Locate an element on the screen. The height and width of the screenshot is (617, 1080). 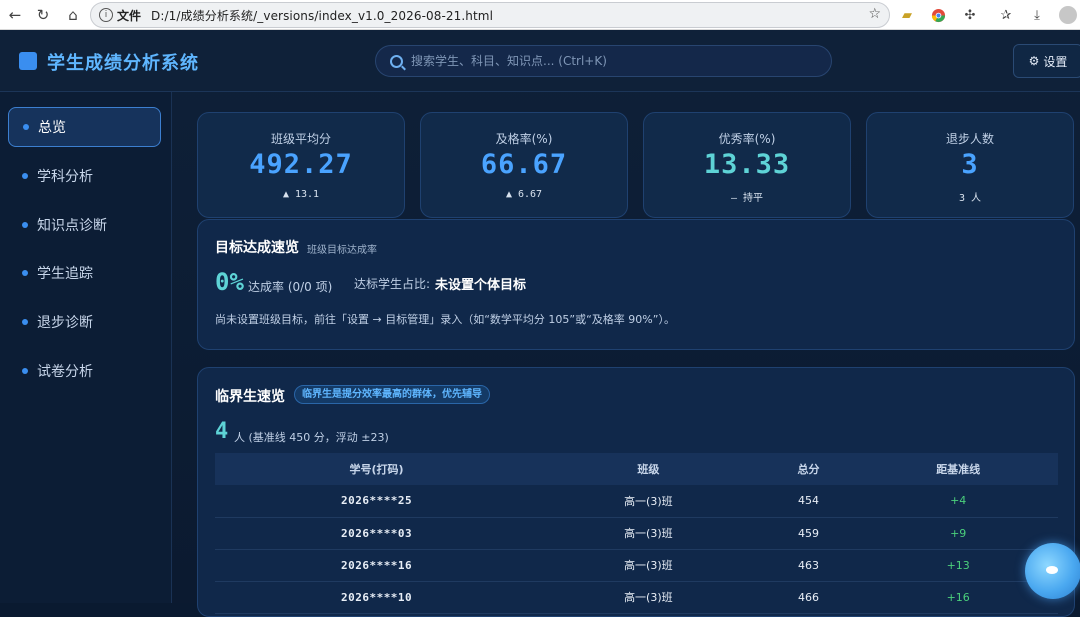
search-input is located at coordinates (601, 61).